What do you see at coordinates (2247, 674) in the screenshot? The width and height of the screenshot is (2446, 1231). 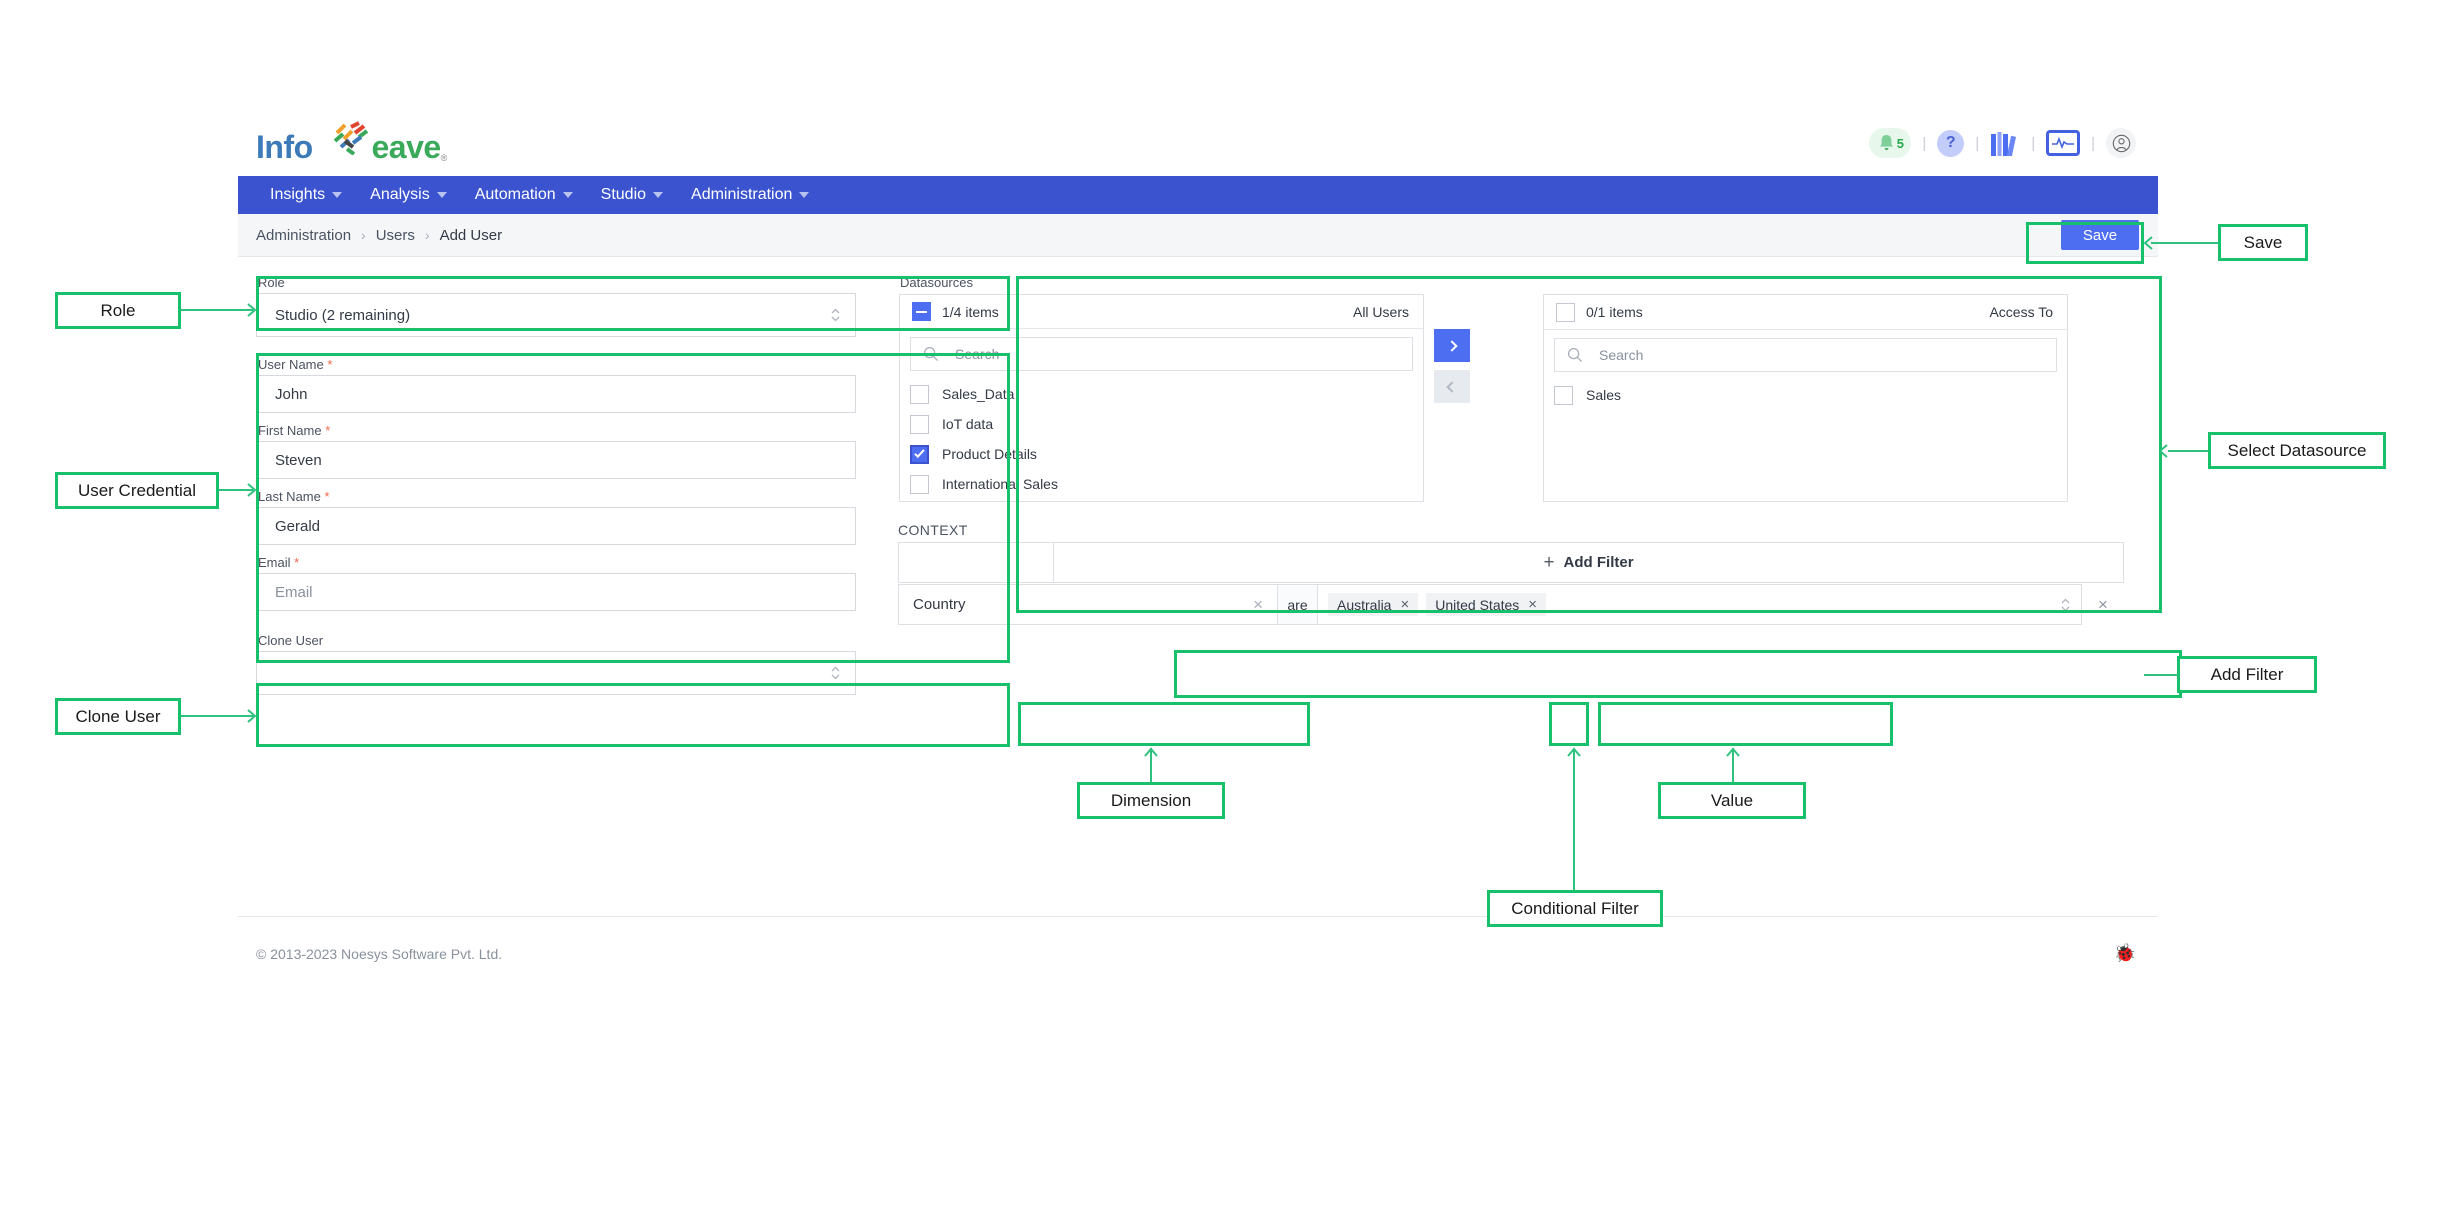 I see `annotation-add-filter: Add Filter` at bounding box center [2247, 674].